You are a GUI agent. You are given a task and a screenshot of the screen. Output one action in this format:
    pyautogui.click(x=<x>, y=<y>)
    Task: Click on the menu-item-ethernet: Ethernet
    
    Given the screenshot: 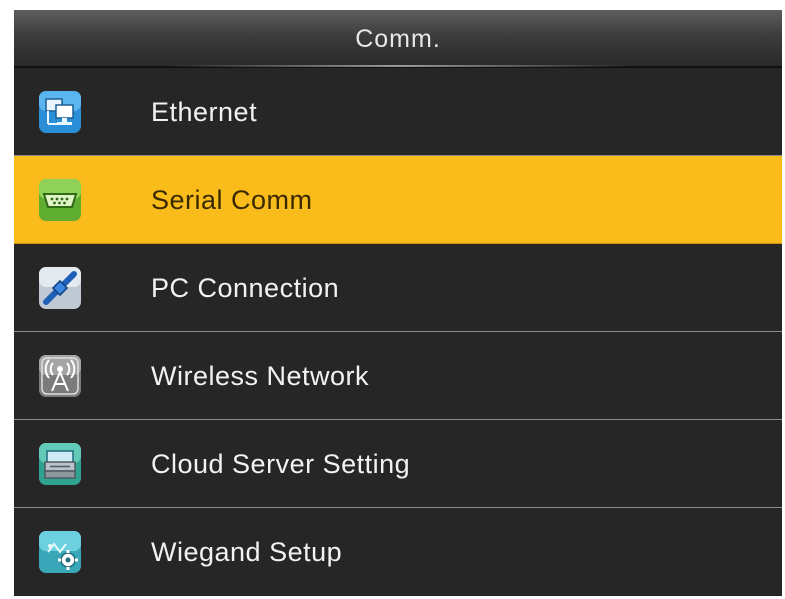 What is the action you would take?
    pyautogui.click(x=398, y=112)
    